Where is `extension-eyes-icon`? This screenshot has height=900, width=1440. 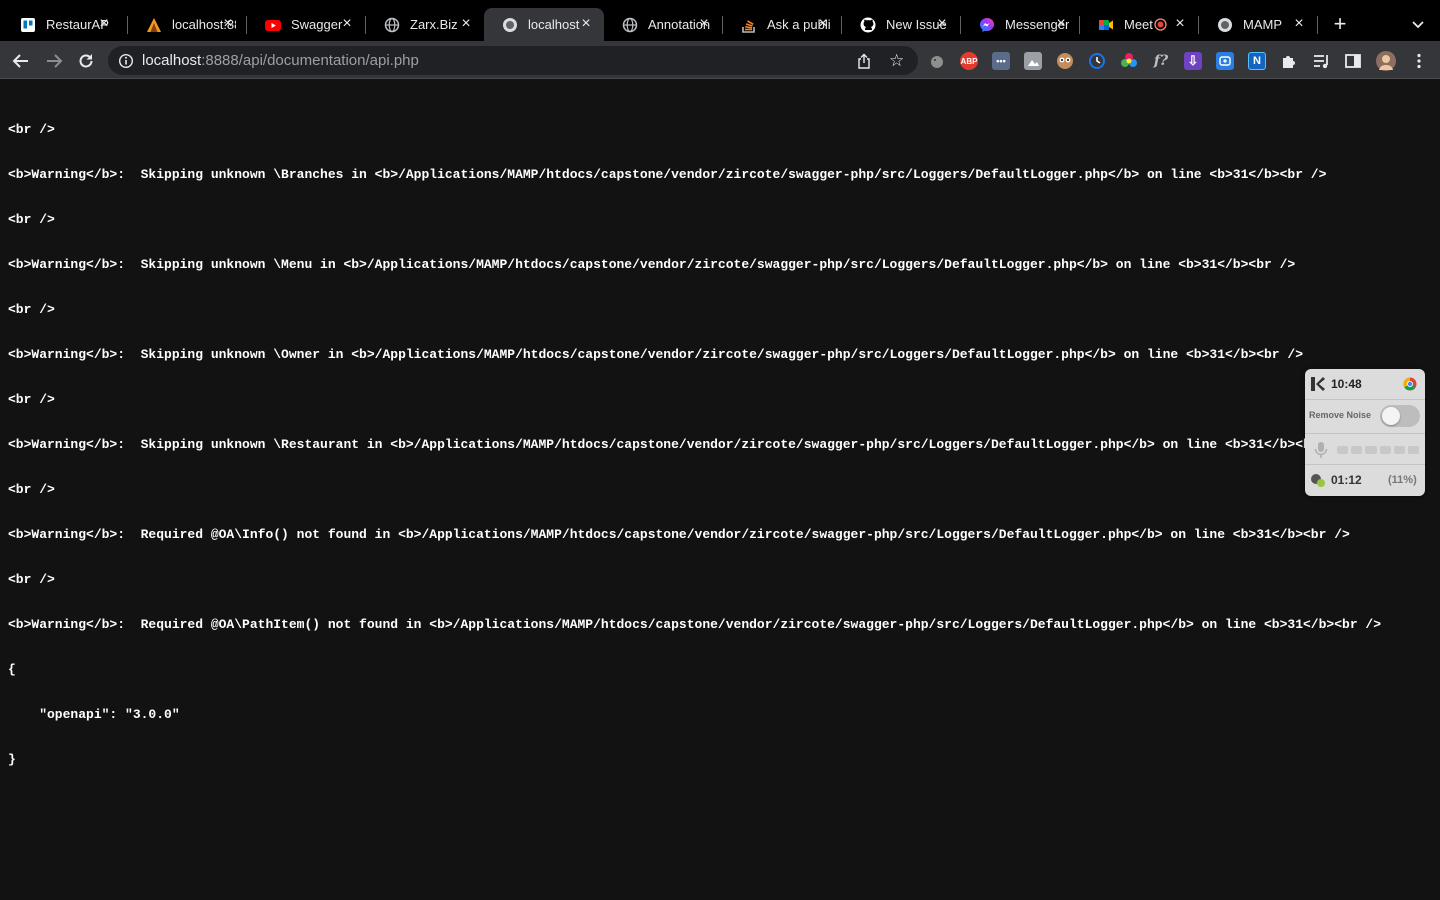 extension-eyes-icon is located at coordinates (1065, 61).